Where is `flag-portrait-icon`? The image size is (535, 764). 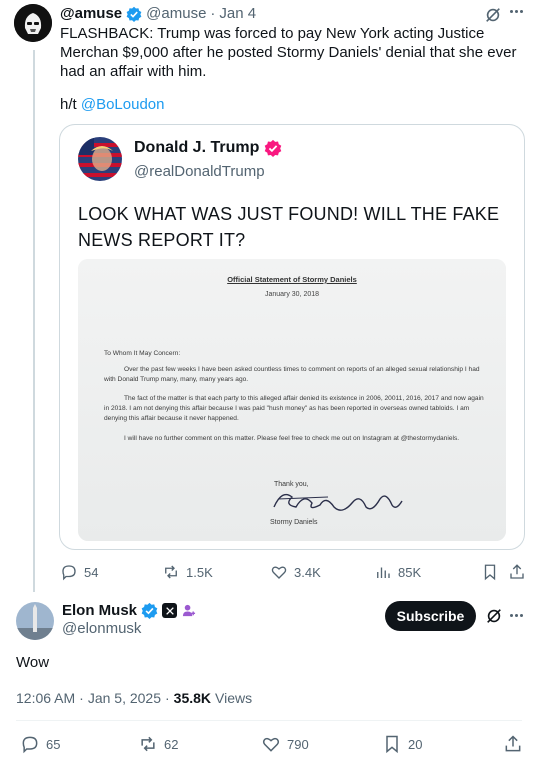 flag-portrait-icon is located at coordinates (100, 159).